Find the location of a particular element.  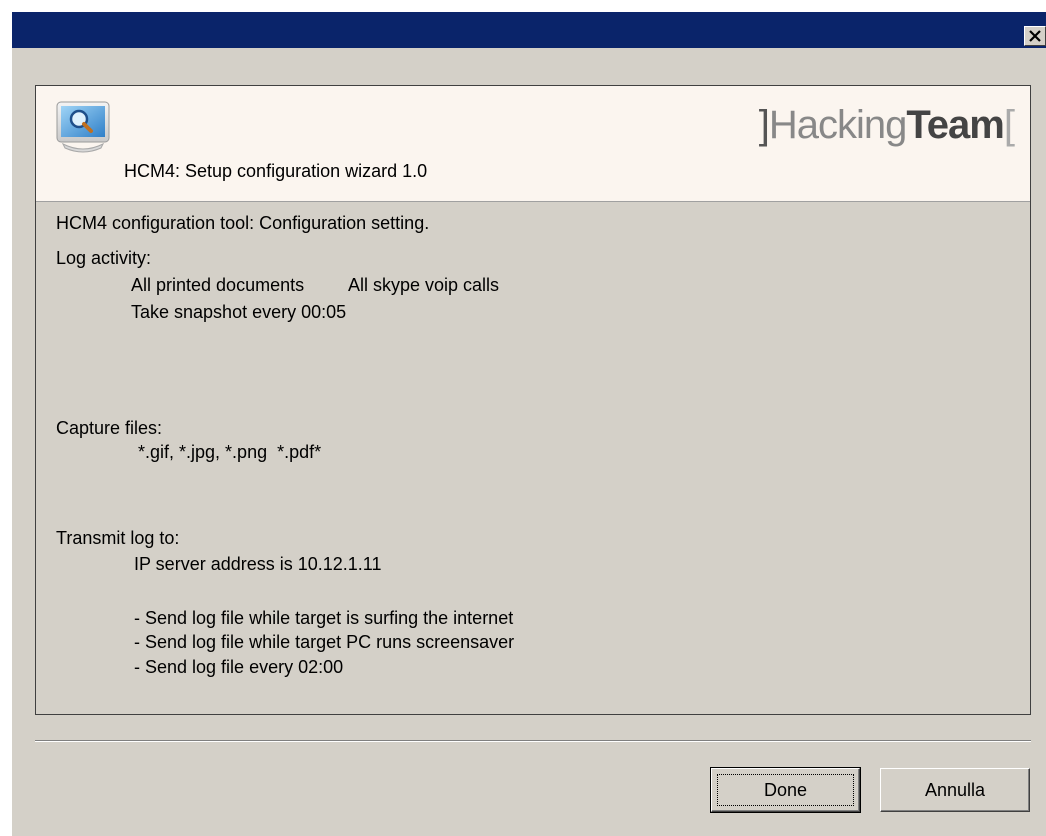

brand-logo: ]HackingTeam[ is located at coordinates (886, 125).